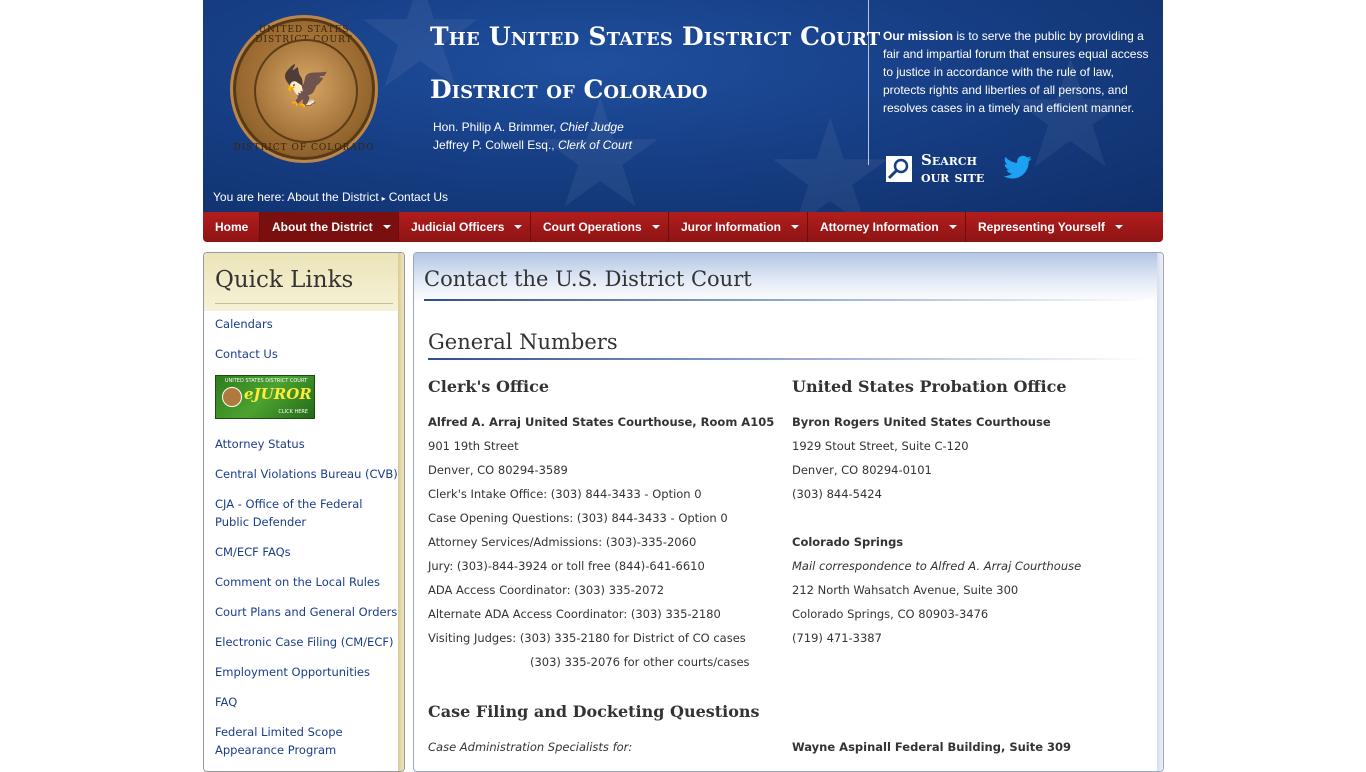  I want to click on clerk-ada: ADA Access Coordinator: (303) 335-2072, so click(546, 590).